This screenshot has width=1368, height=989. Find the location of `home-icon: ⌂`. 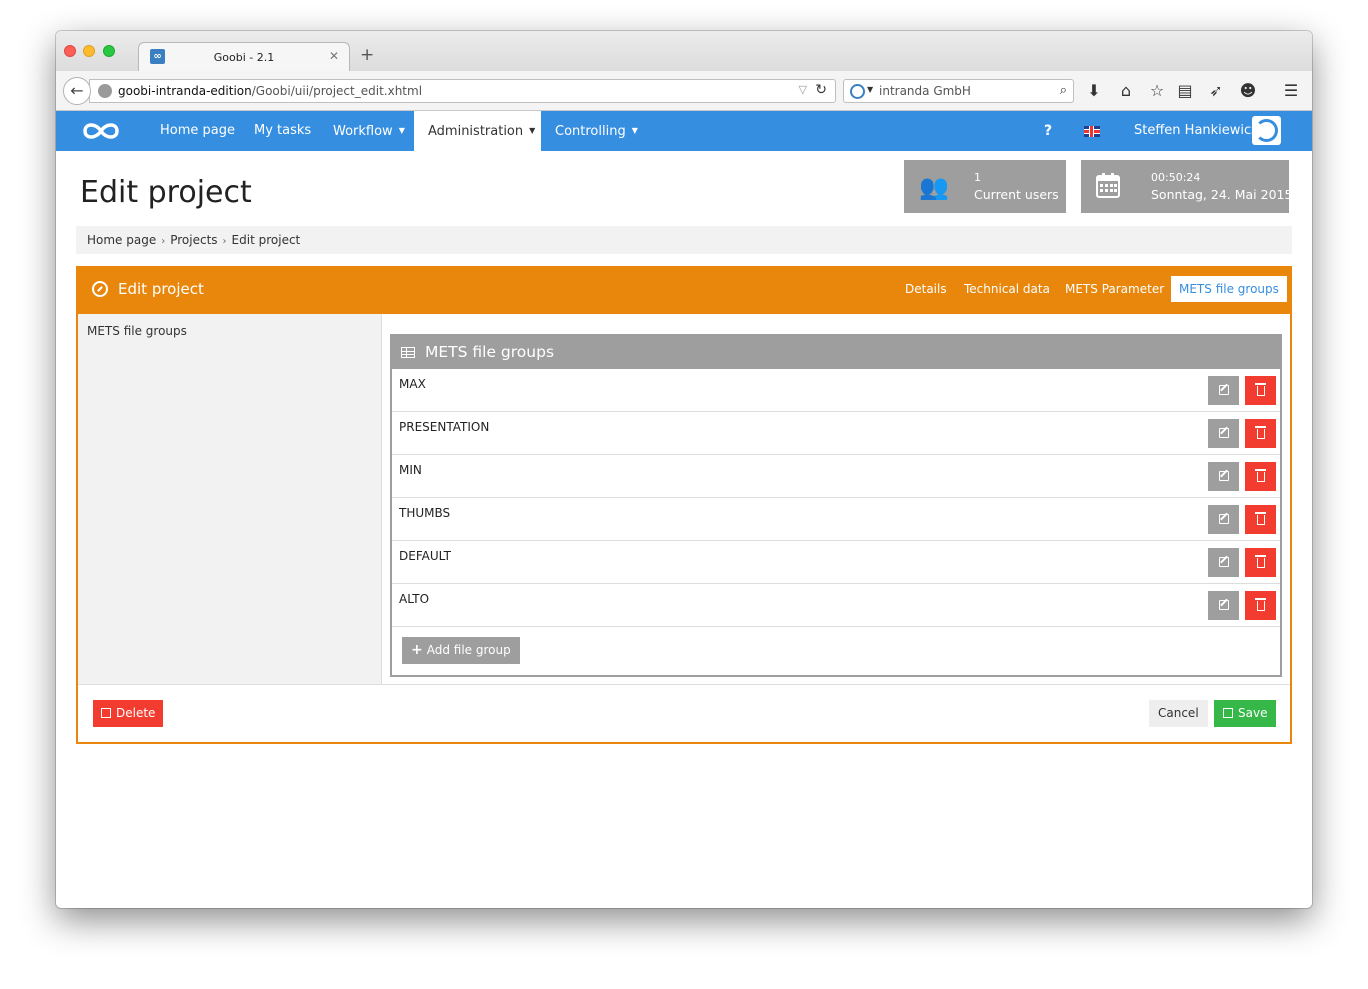

home-icon: ⌂ is located at coordinates (1126, 91).